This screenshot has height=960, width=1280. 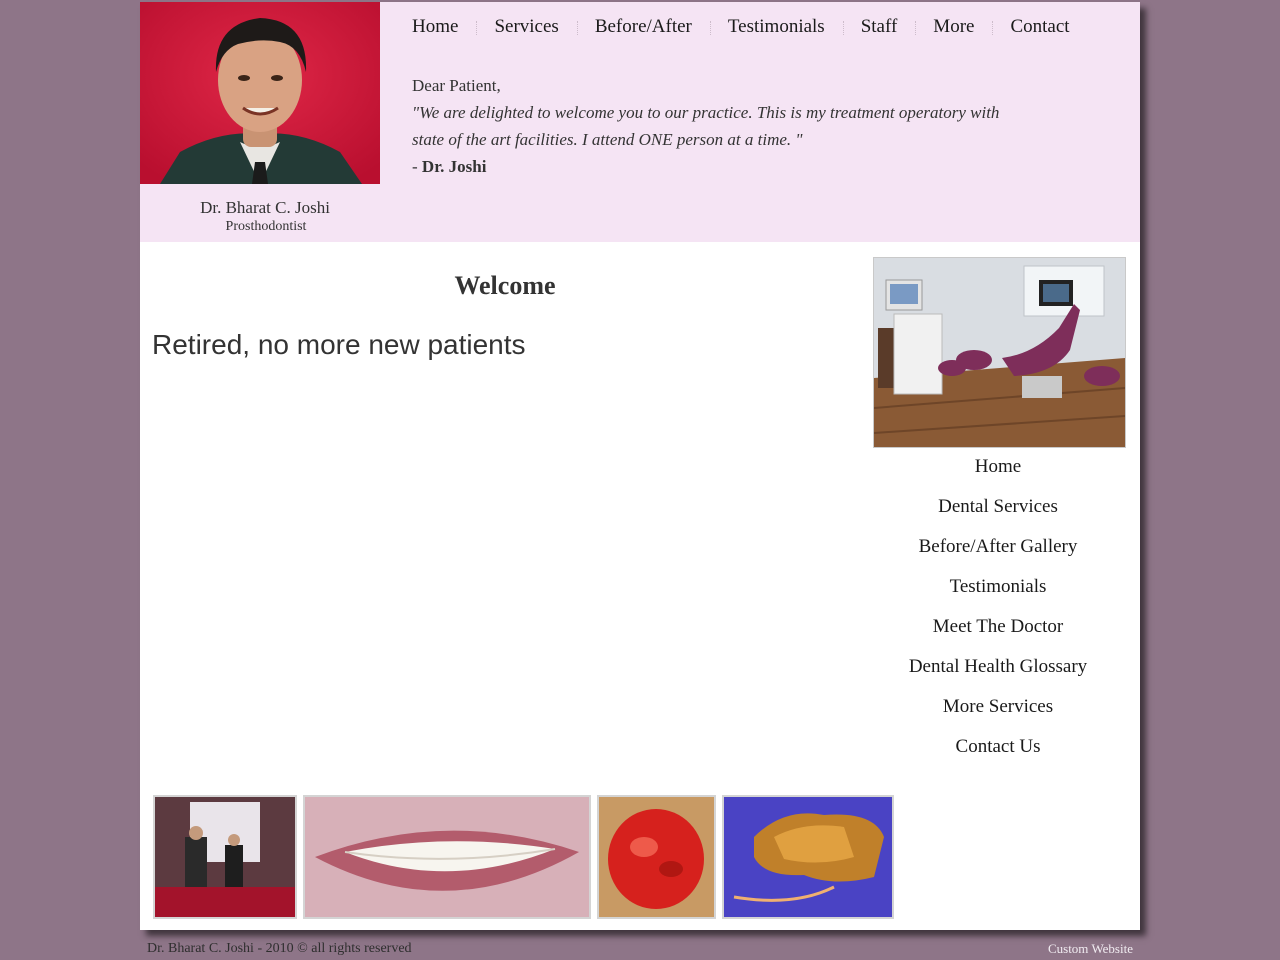 I want to click on side-nav-meet-the-doctor: Meet The Doctor, so click(x=998, y=636).